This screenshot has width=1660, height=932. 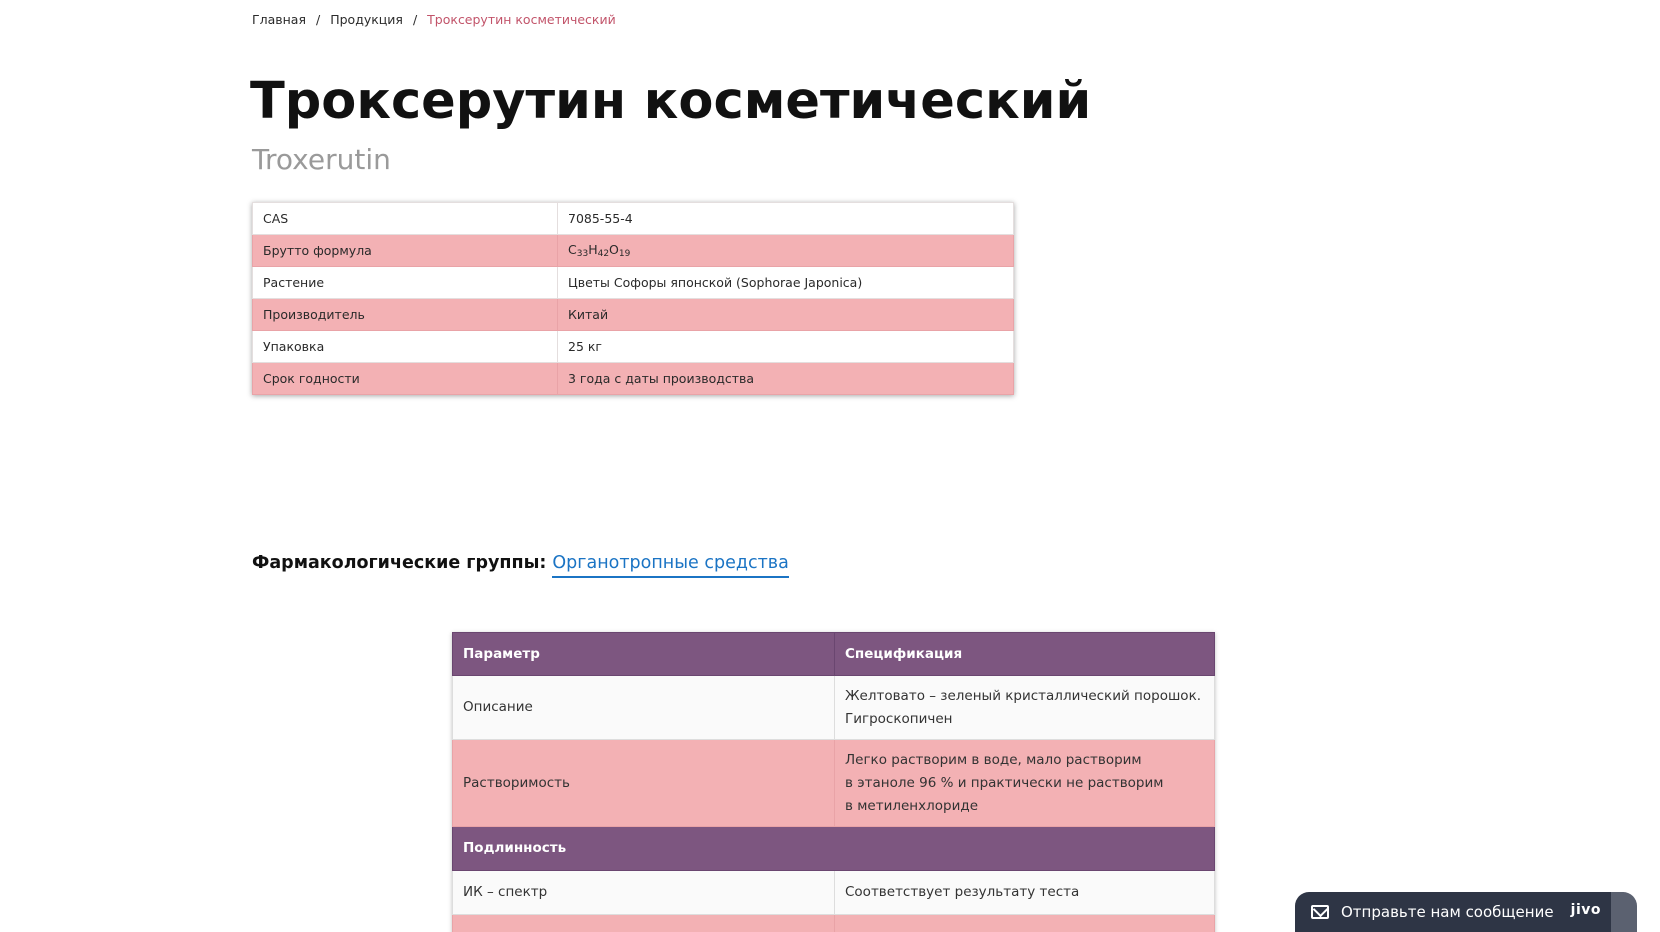 I want to click on page-title: Троксерутин косметический, so click(x=671, y=101).